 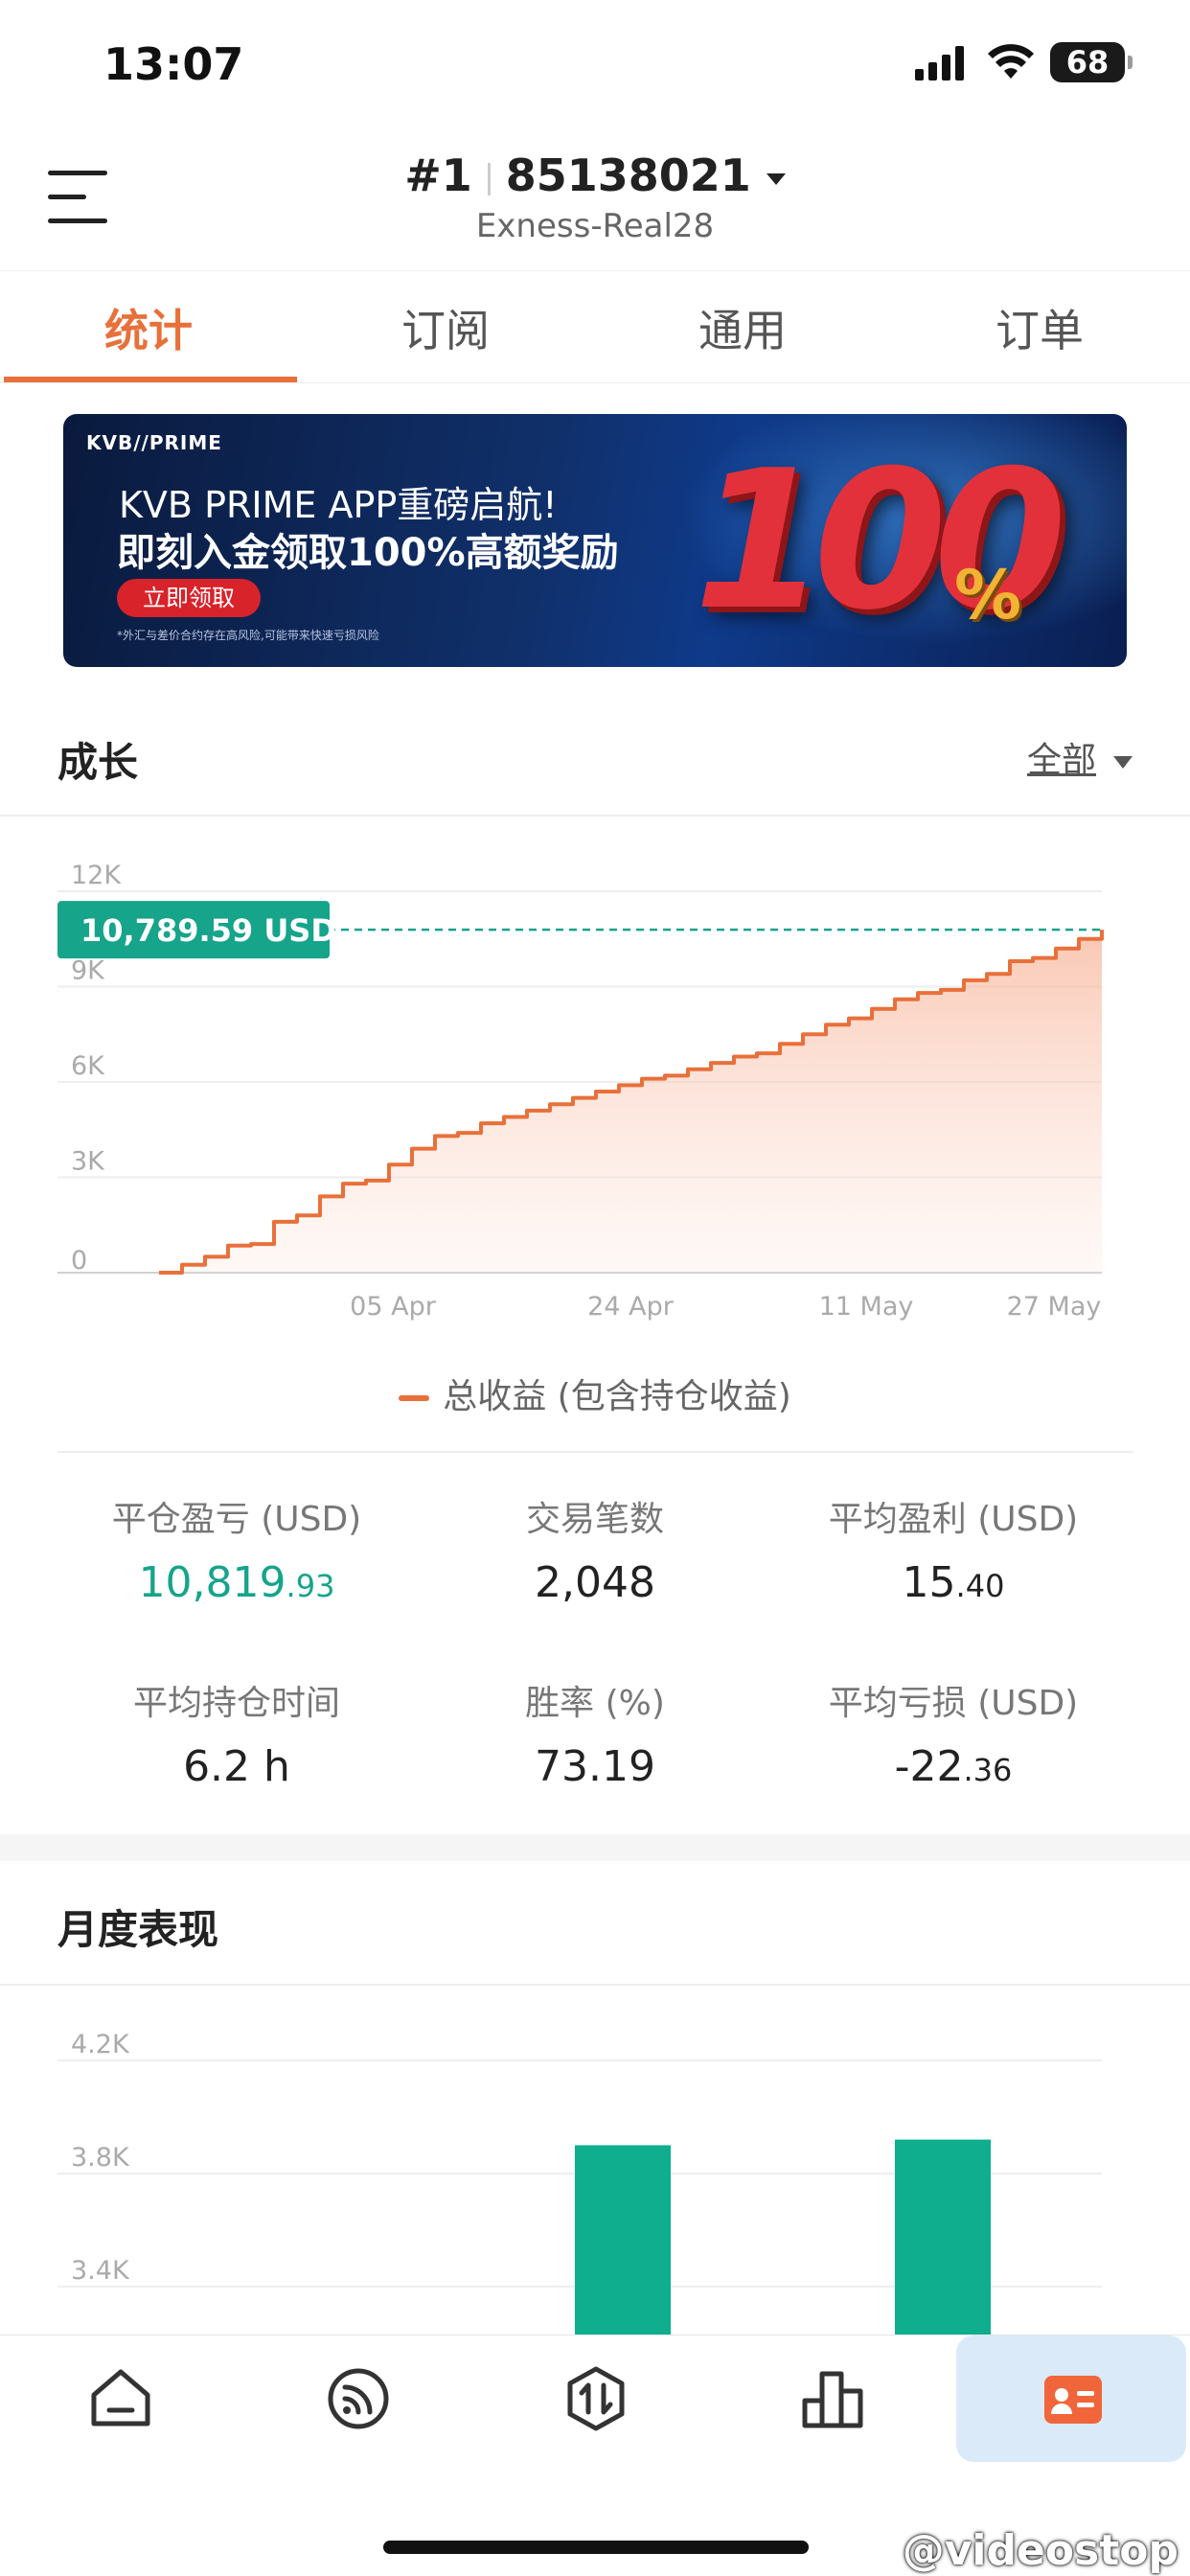 I want to click on y-tick-label: 4.2K, so click(x=101, y=2044).